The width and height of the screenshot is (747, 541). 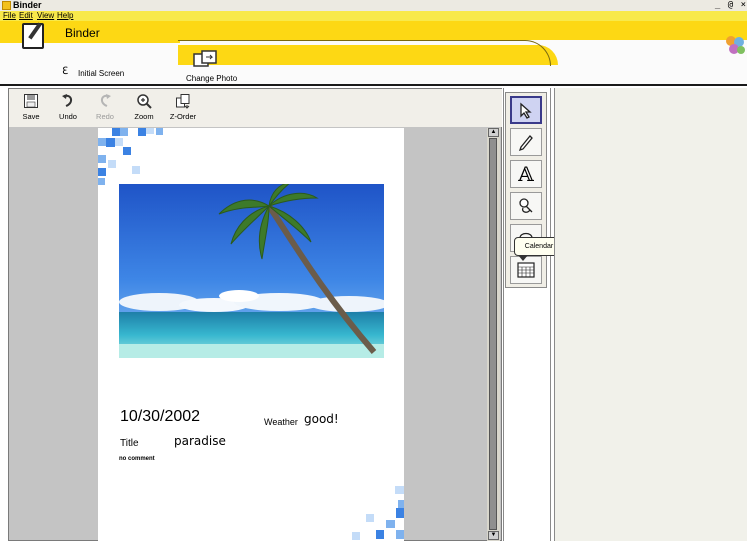 What do you see at coordinates (105, 110) in the screenshot?
I see `redo-button: Redo` at bounding box center [105, 110].